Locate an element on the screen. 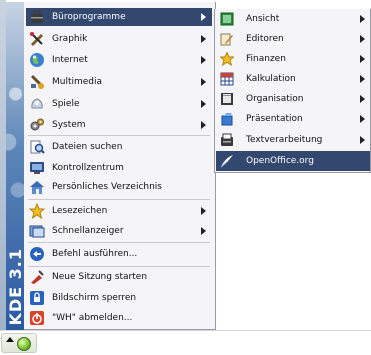 The height and width of the screenshot is (355, 371). kmenu-item-bildschirm-sperren: Bildschirm sperren is located at coordinates (119, 298).